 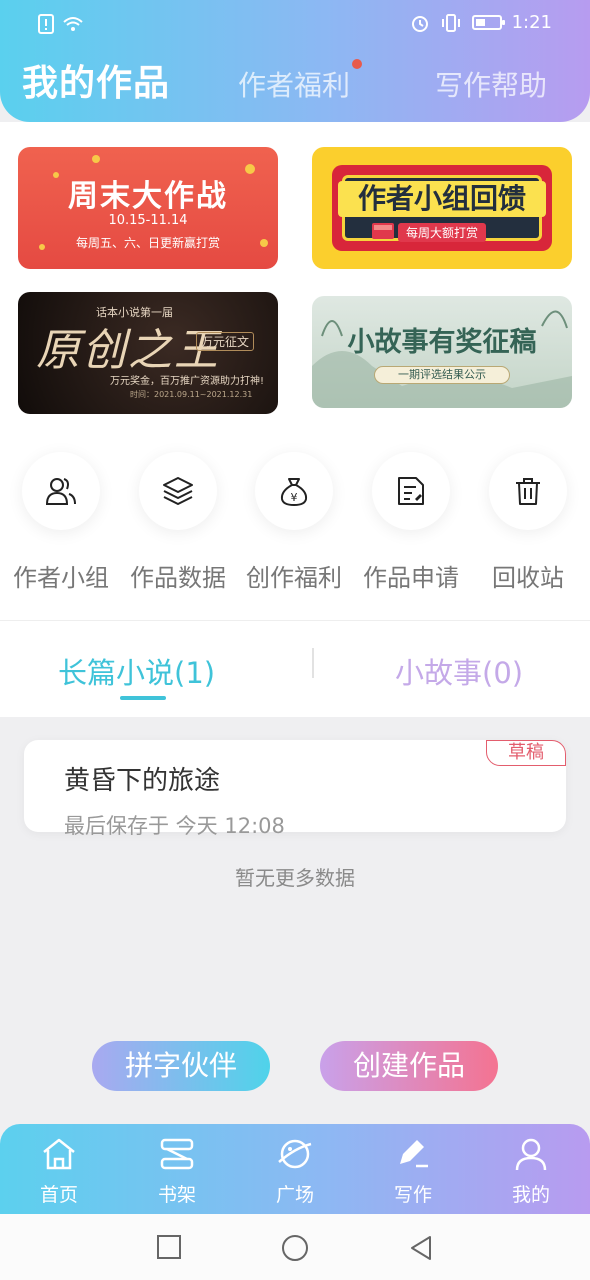 I want to click on tab-separator, so click(x=313, y=663).